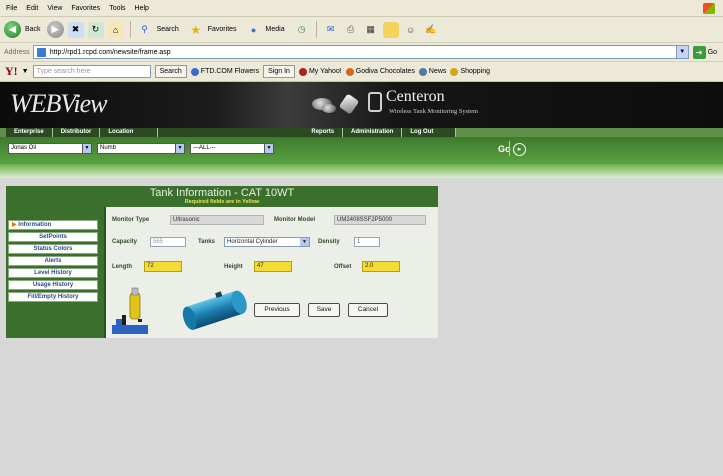 The height and width of the screenshot is (476, 723). I want to click on back-arrow-icon: ◀, so click(12, 29).